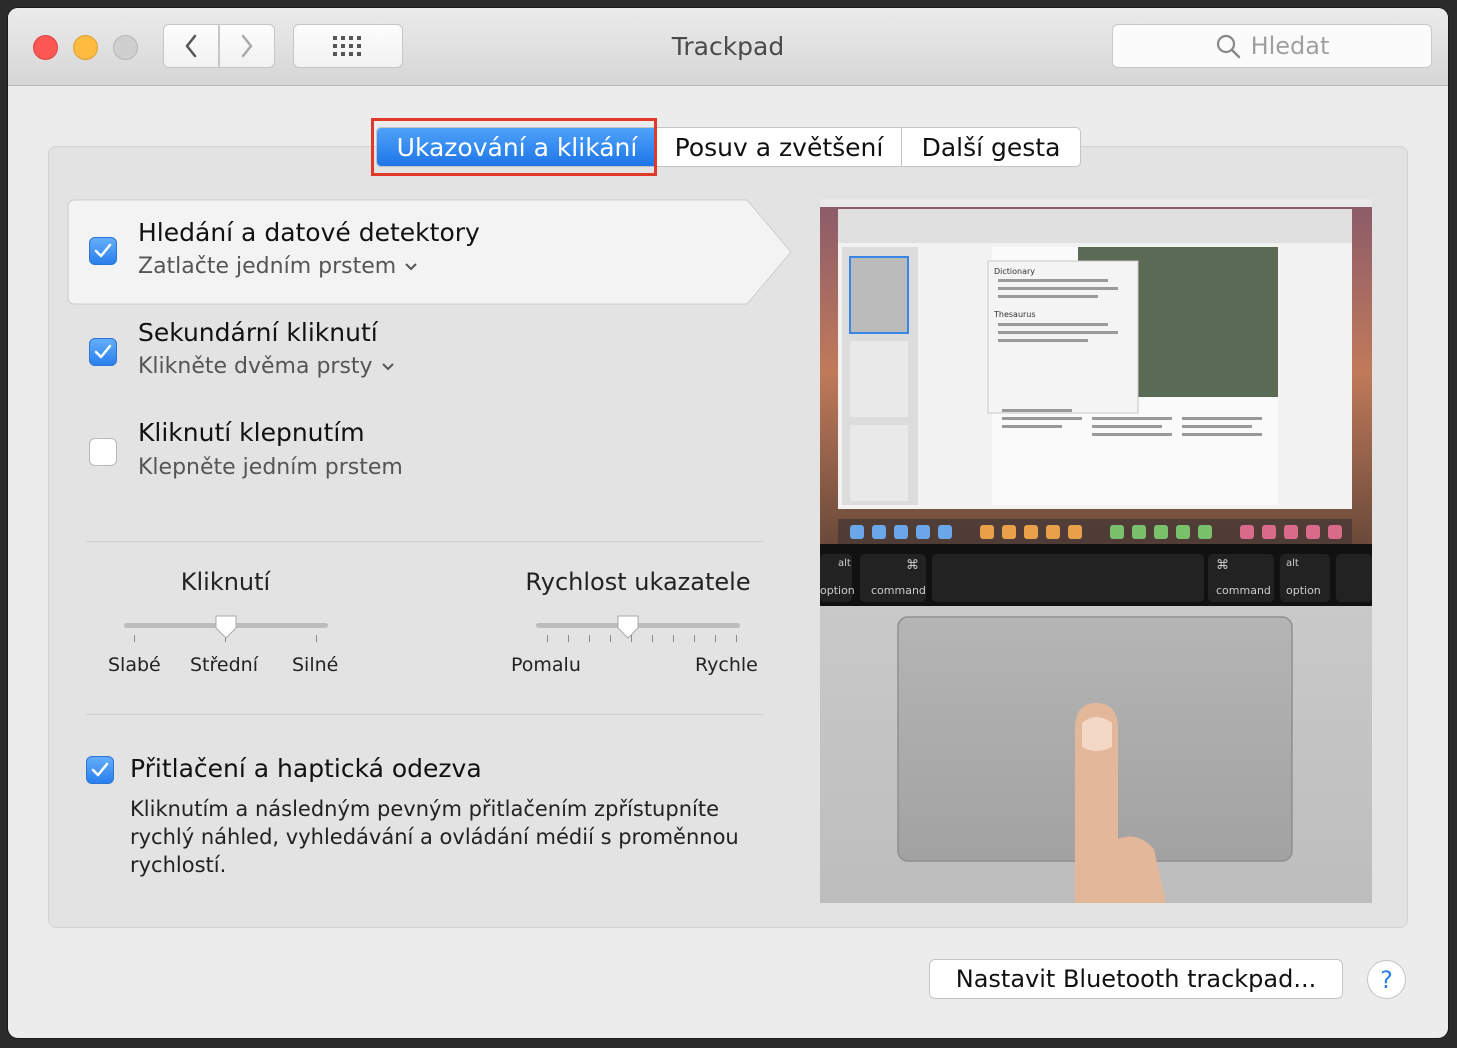 This screenshot has width=1457, height=1048. I want to click on speed-slider-knob, so click(628, 627).